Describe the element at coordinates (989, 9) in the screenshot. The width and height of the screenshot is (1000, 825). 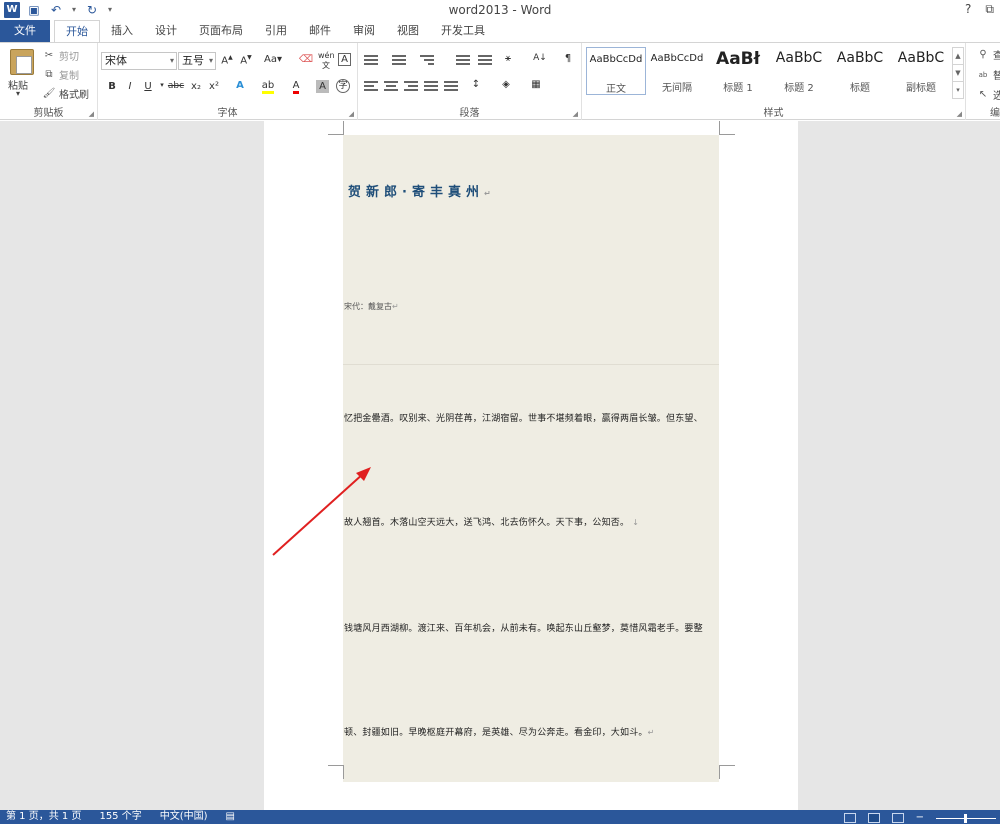
I see `ribbon-display-button: ⧉` at that location.